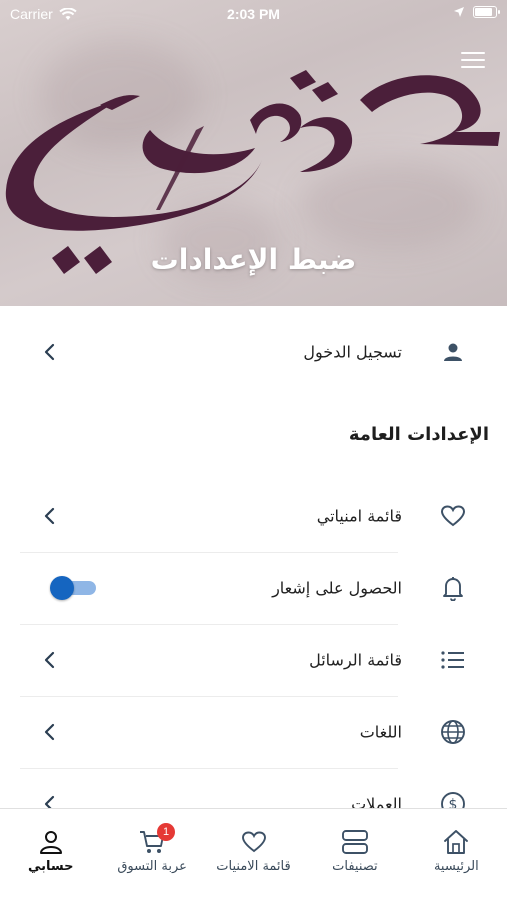 This screenshot has height=900, width=507. I want to click on cart-badge: 1, so click(166, 832).